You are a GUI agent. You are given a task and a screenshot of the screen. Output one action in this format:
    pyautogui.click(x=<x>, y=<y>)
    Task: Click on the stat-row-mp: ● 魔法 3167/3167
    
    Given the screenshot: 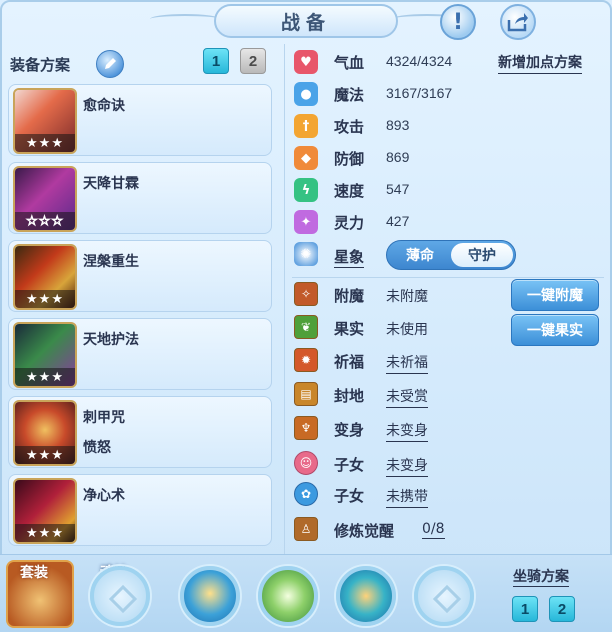 What is the action you would take?
    pyautogui.click(x=394, y=94)
    